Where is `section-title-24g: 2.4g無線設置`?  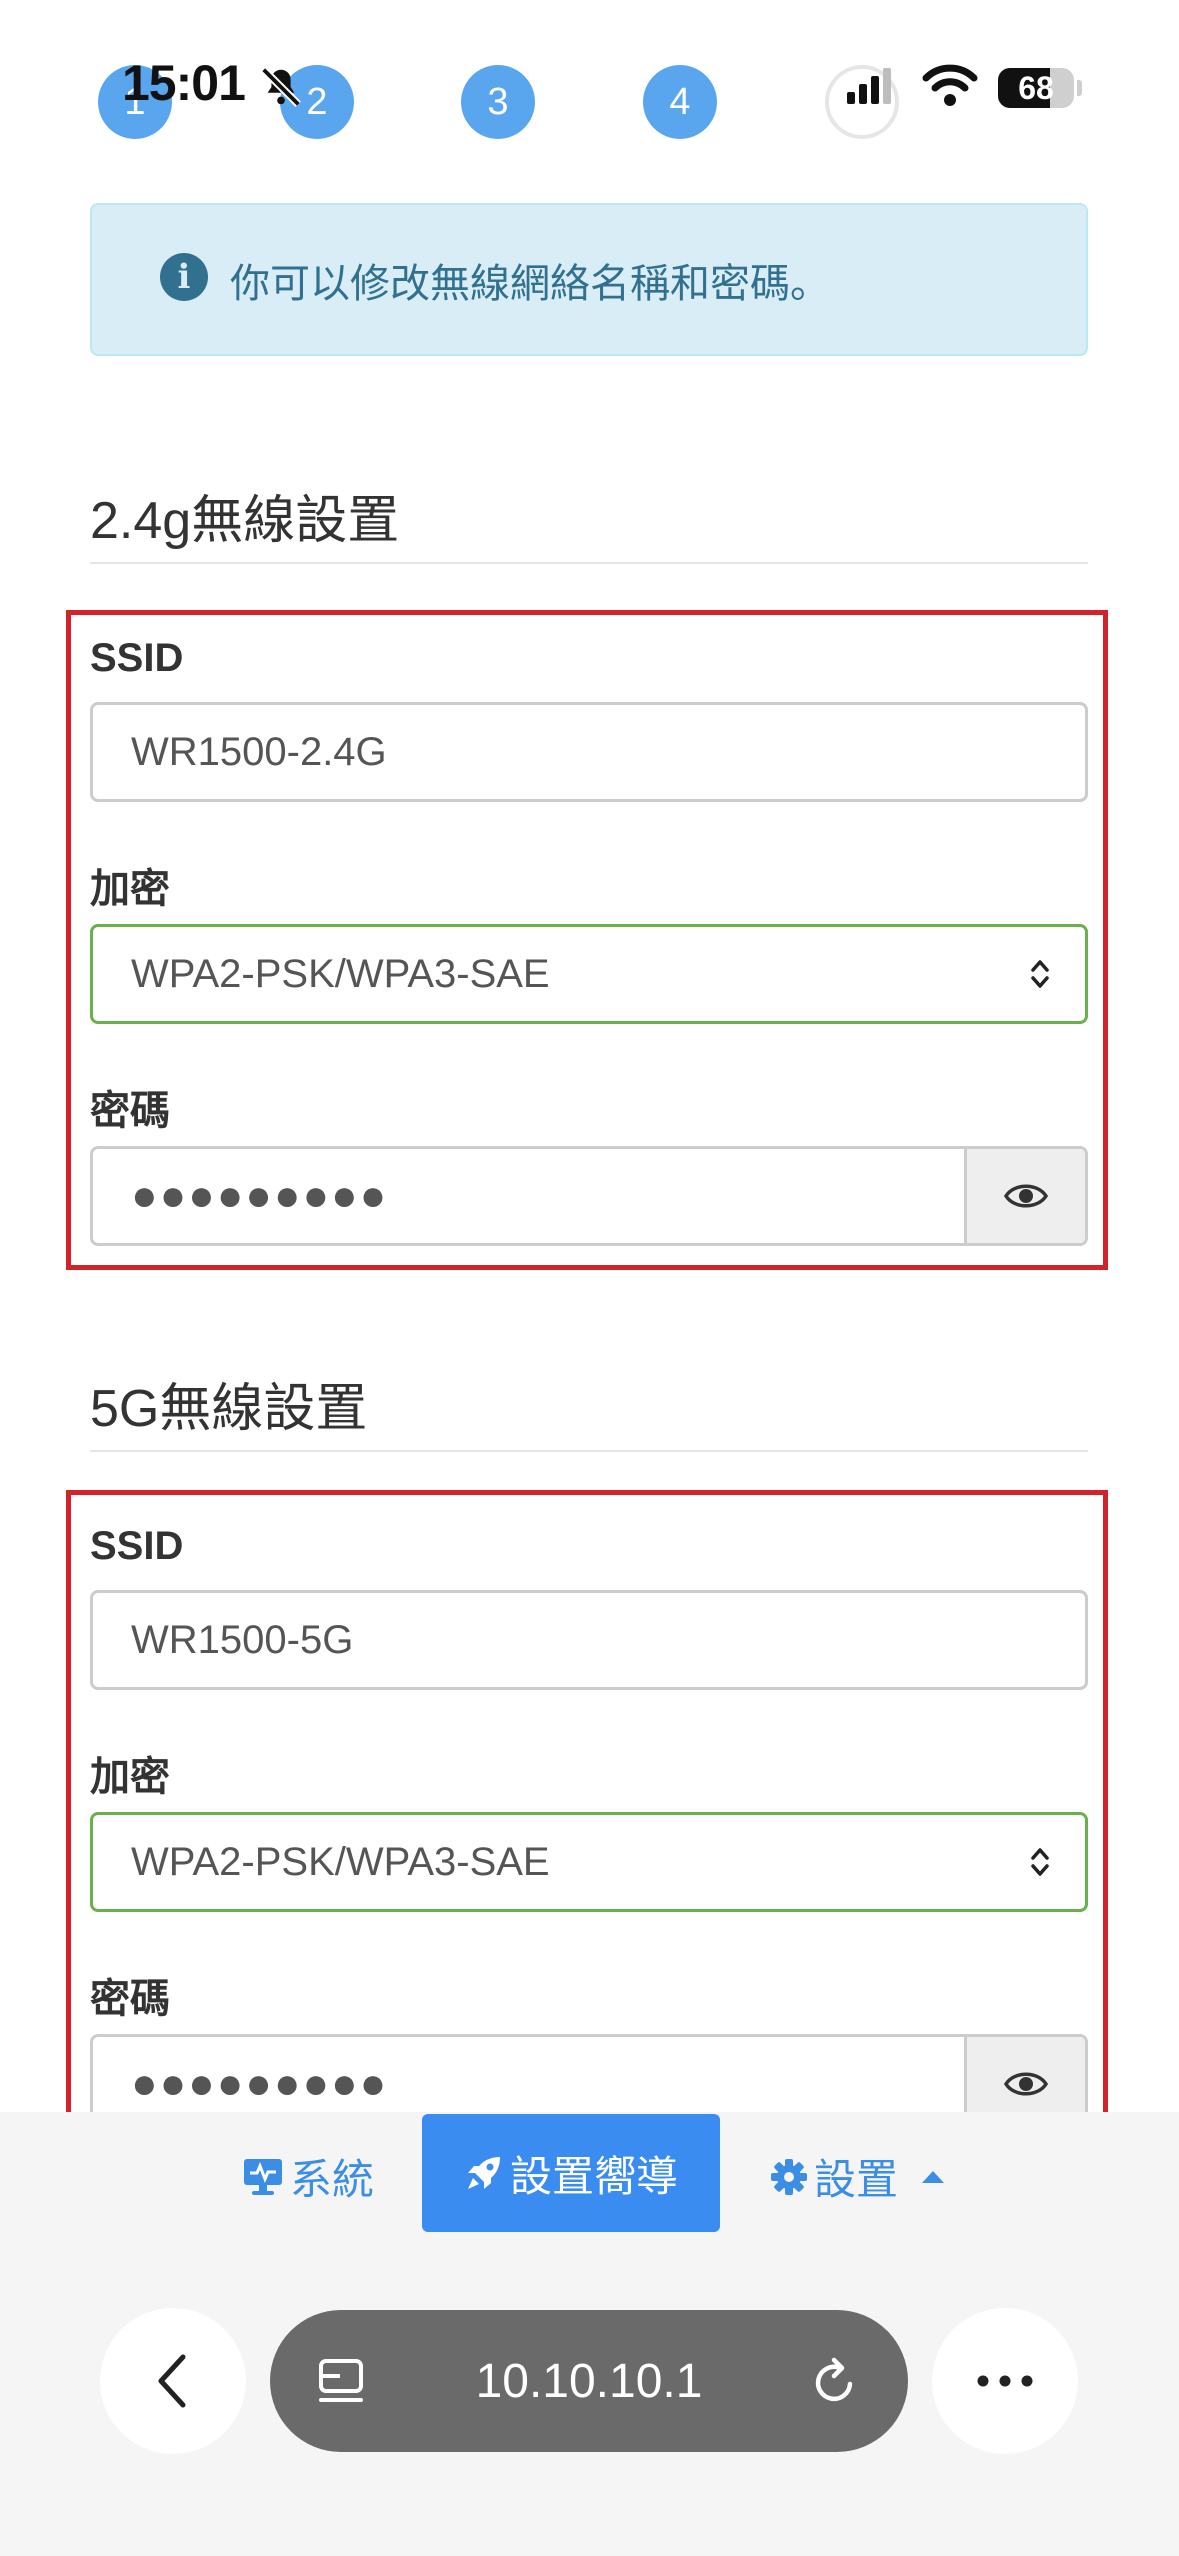
section-title-24g: 2.4g無線設置 is located at coordinates (245, 521).